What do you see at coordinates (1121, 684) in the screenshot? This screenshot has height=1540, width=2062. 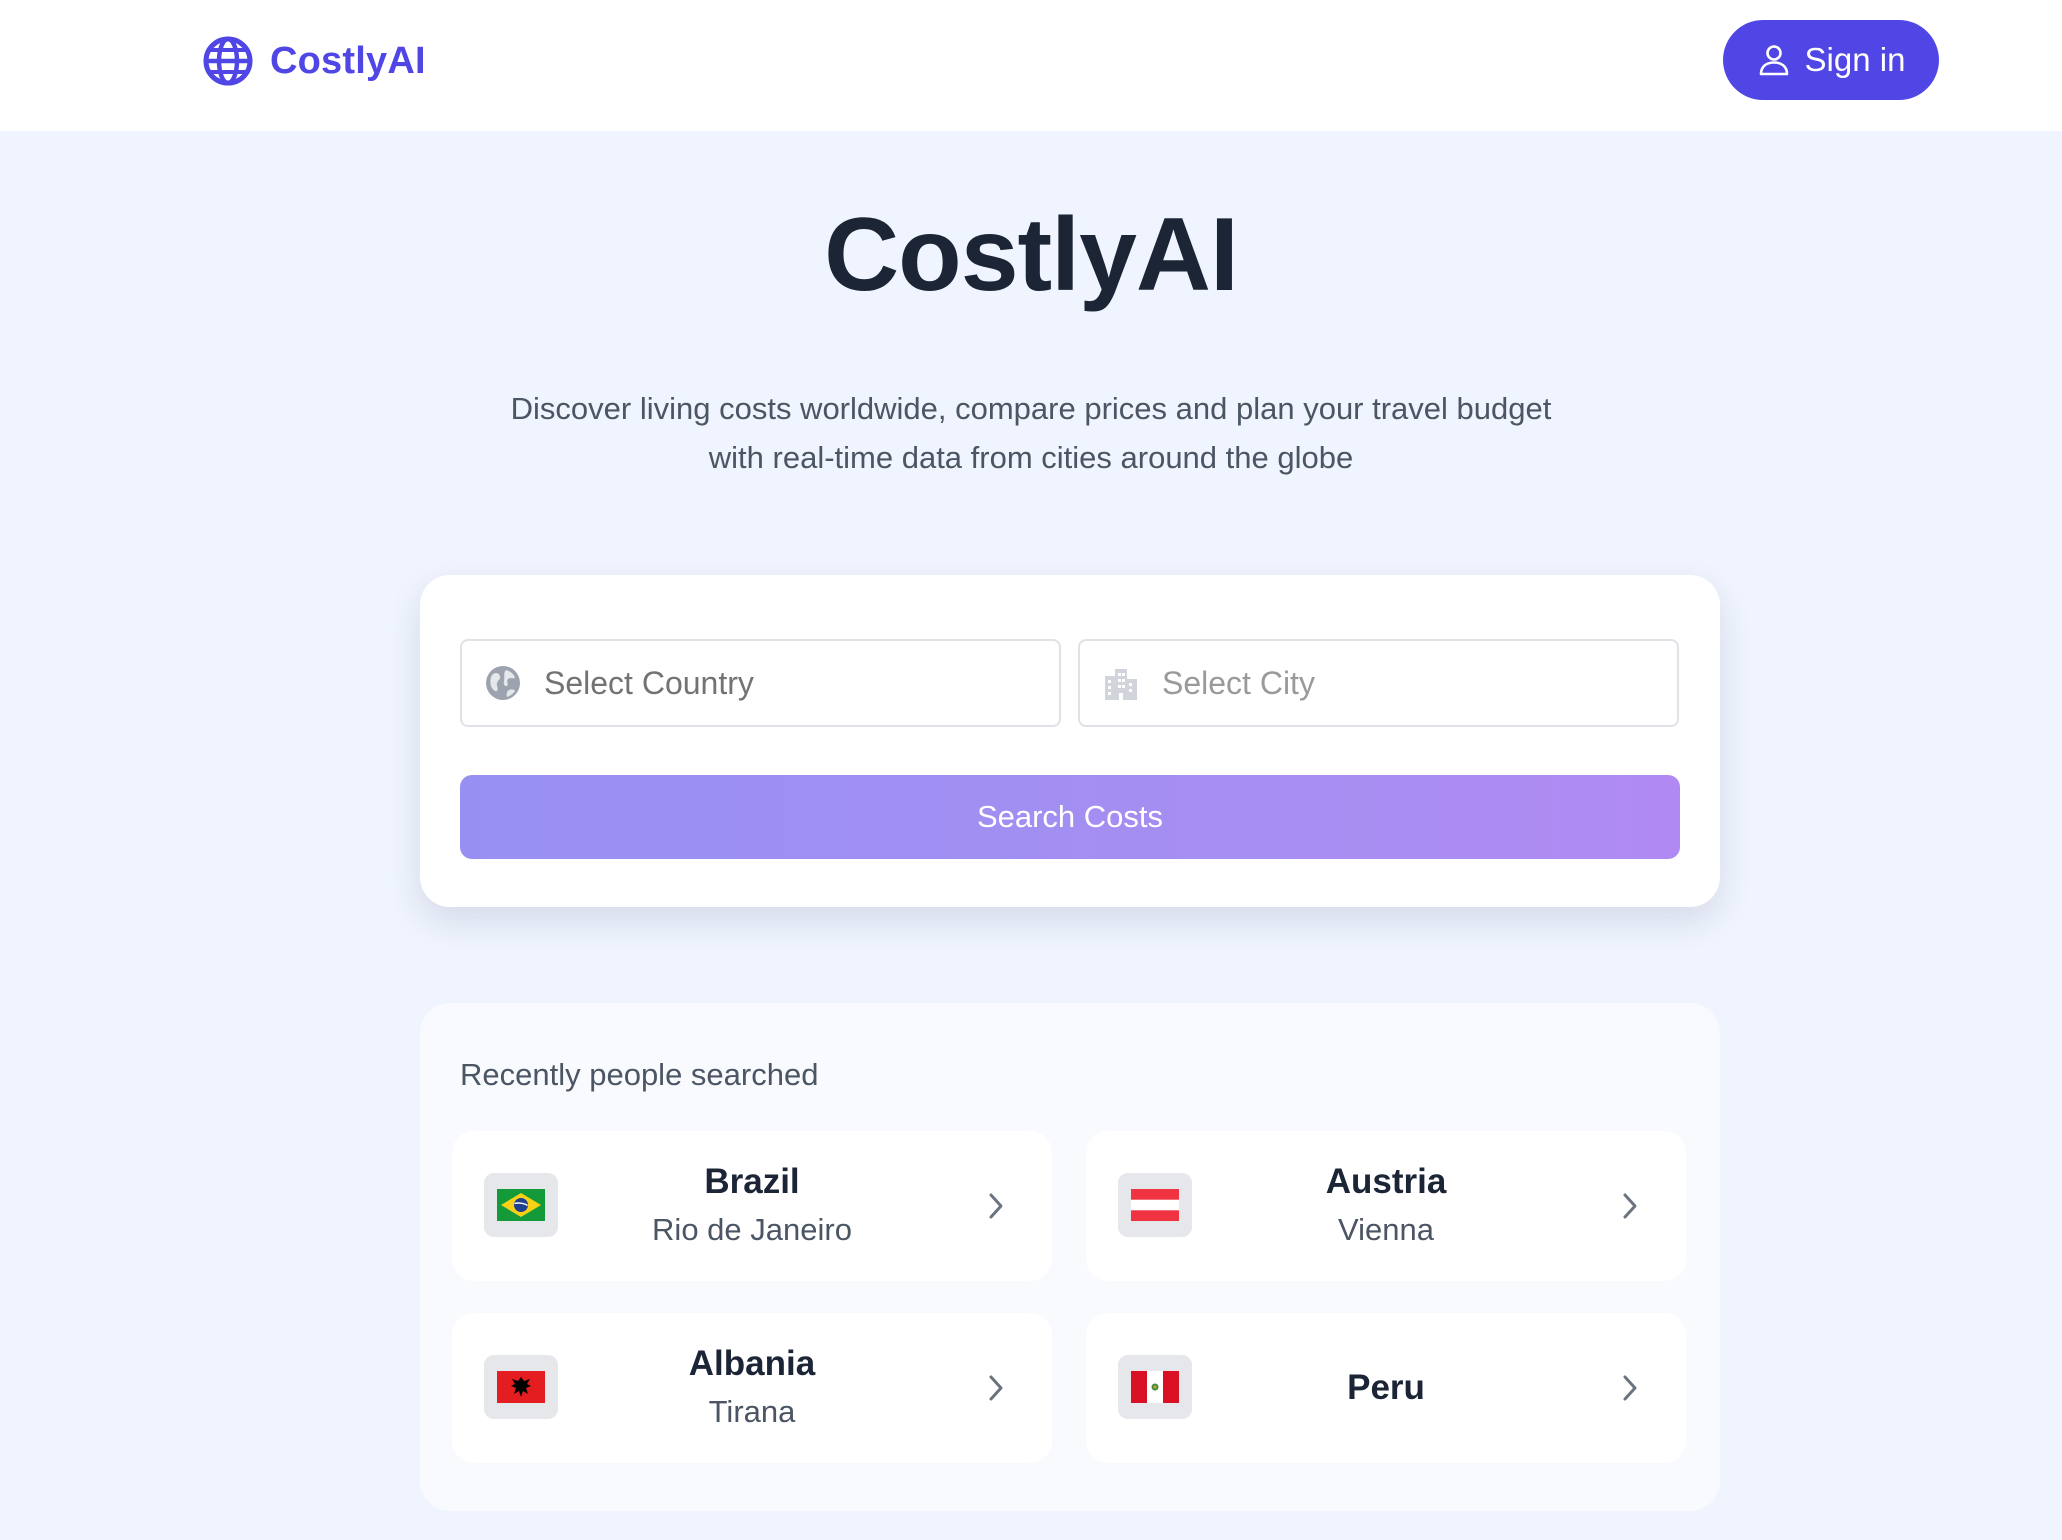 I see `city-buildings-icon` at bounding box center [1121, 684].